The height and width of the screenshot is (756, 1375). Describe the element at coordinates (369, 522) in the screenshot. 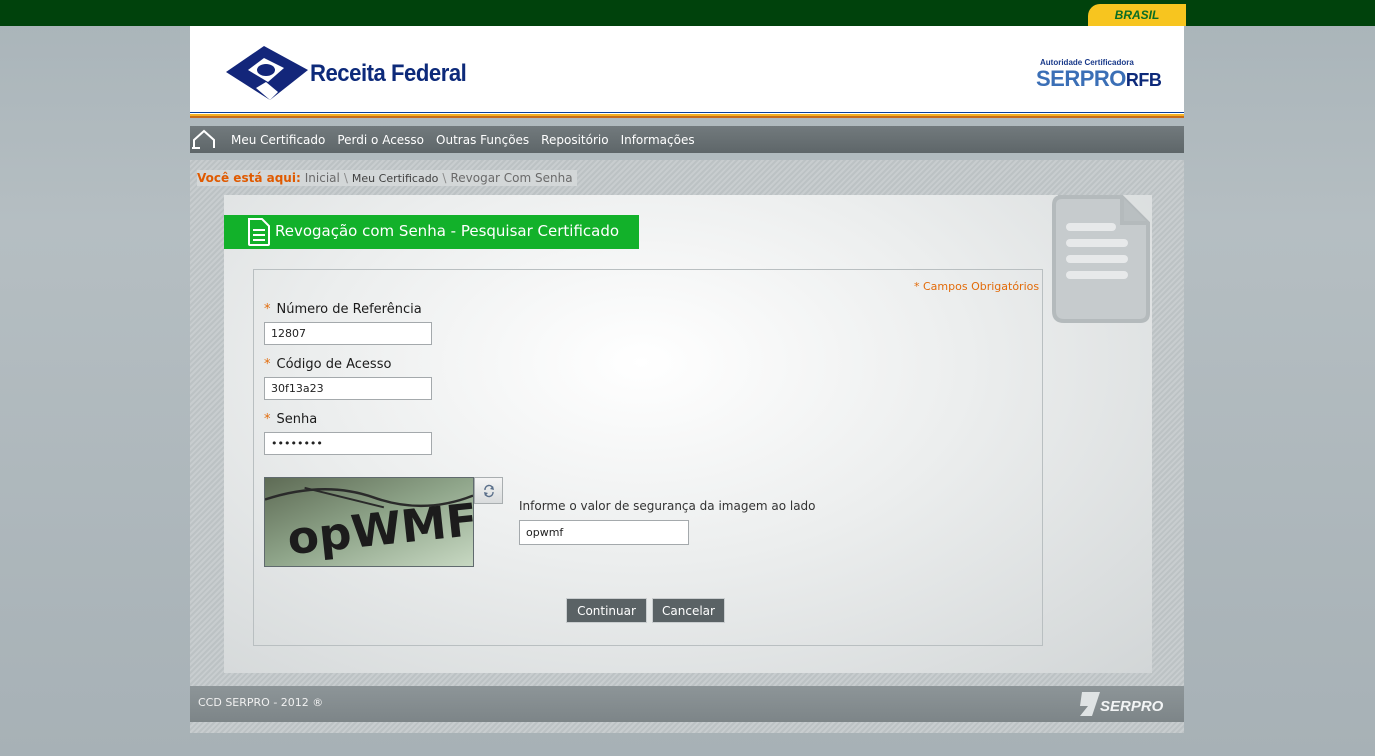

I see `captcha-image: opWMF` at that location.